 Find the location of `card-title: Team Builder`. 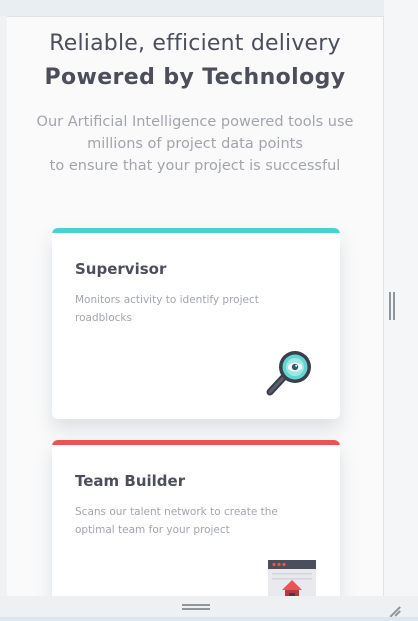

card-title: Team Builder is located at coordinates (130, 481).